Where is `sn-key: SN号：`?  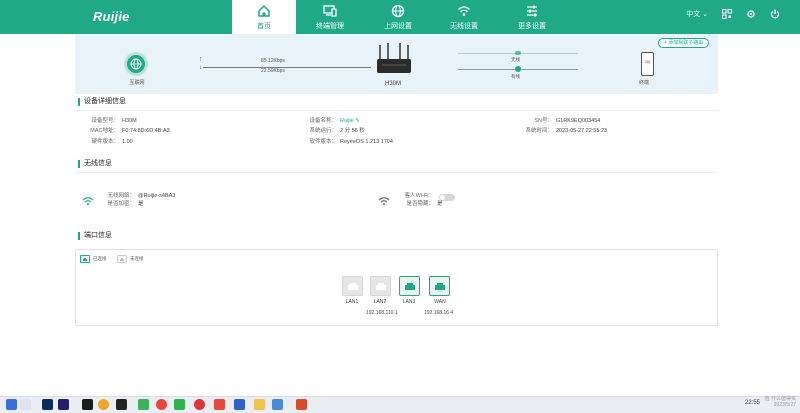
sn-key: SN号： is located at coordinates (543, 121).